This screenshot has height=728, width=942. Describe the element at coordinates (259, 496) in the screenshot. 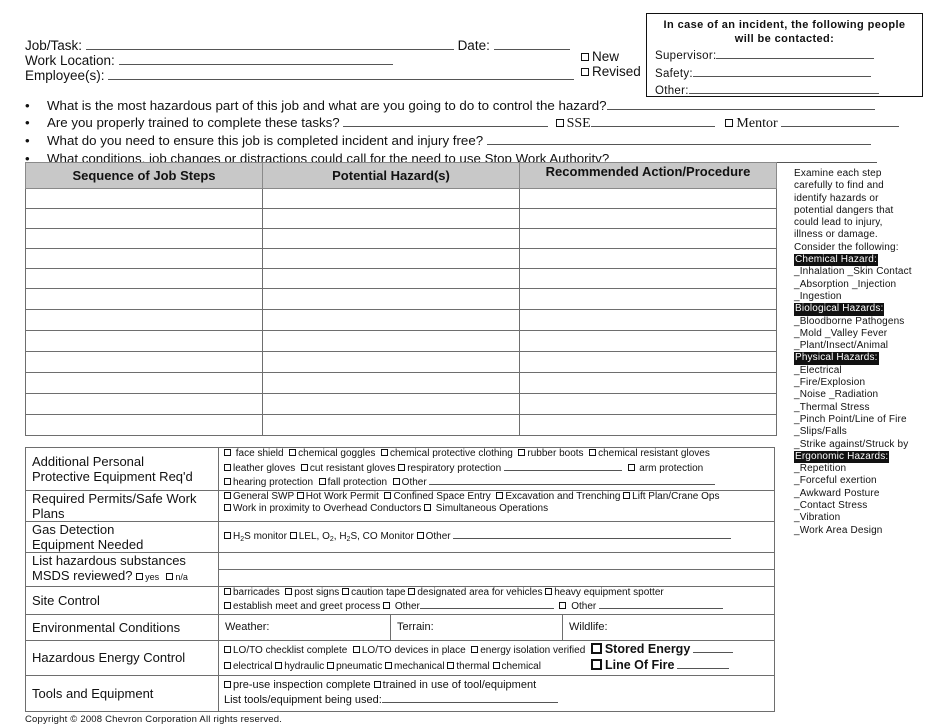

I see `permit-opt: General SWP` at that location.